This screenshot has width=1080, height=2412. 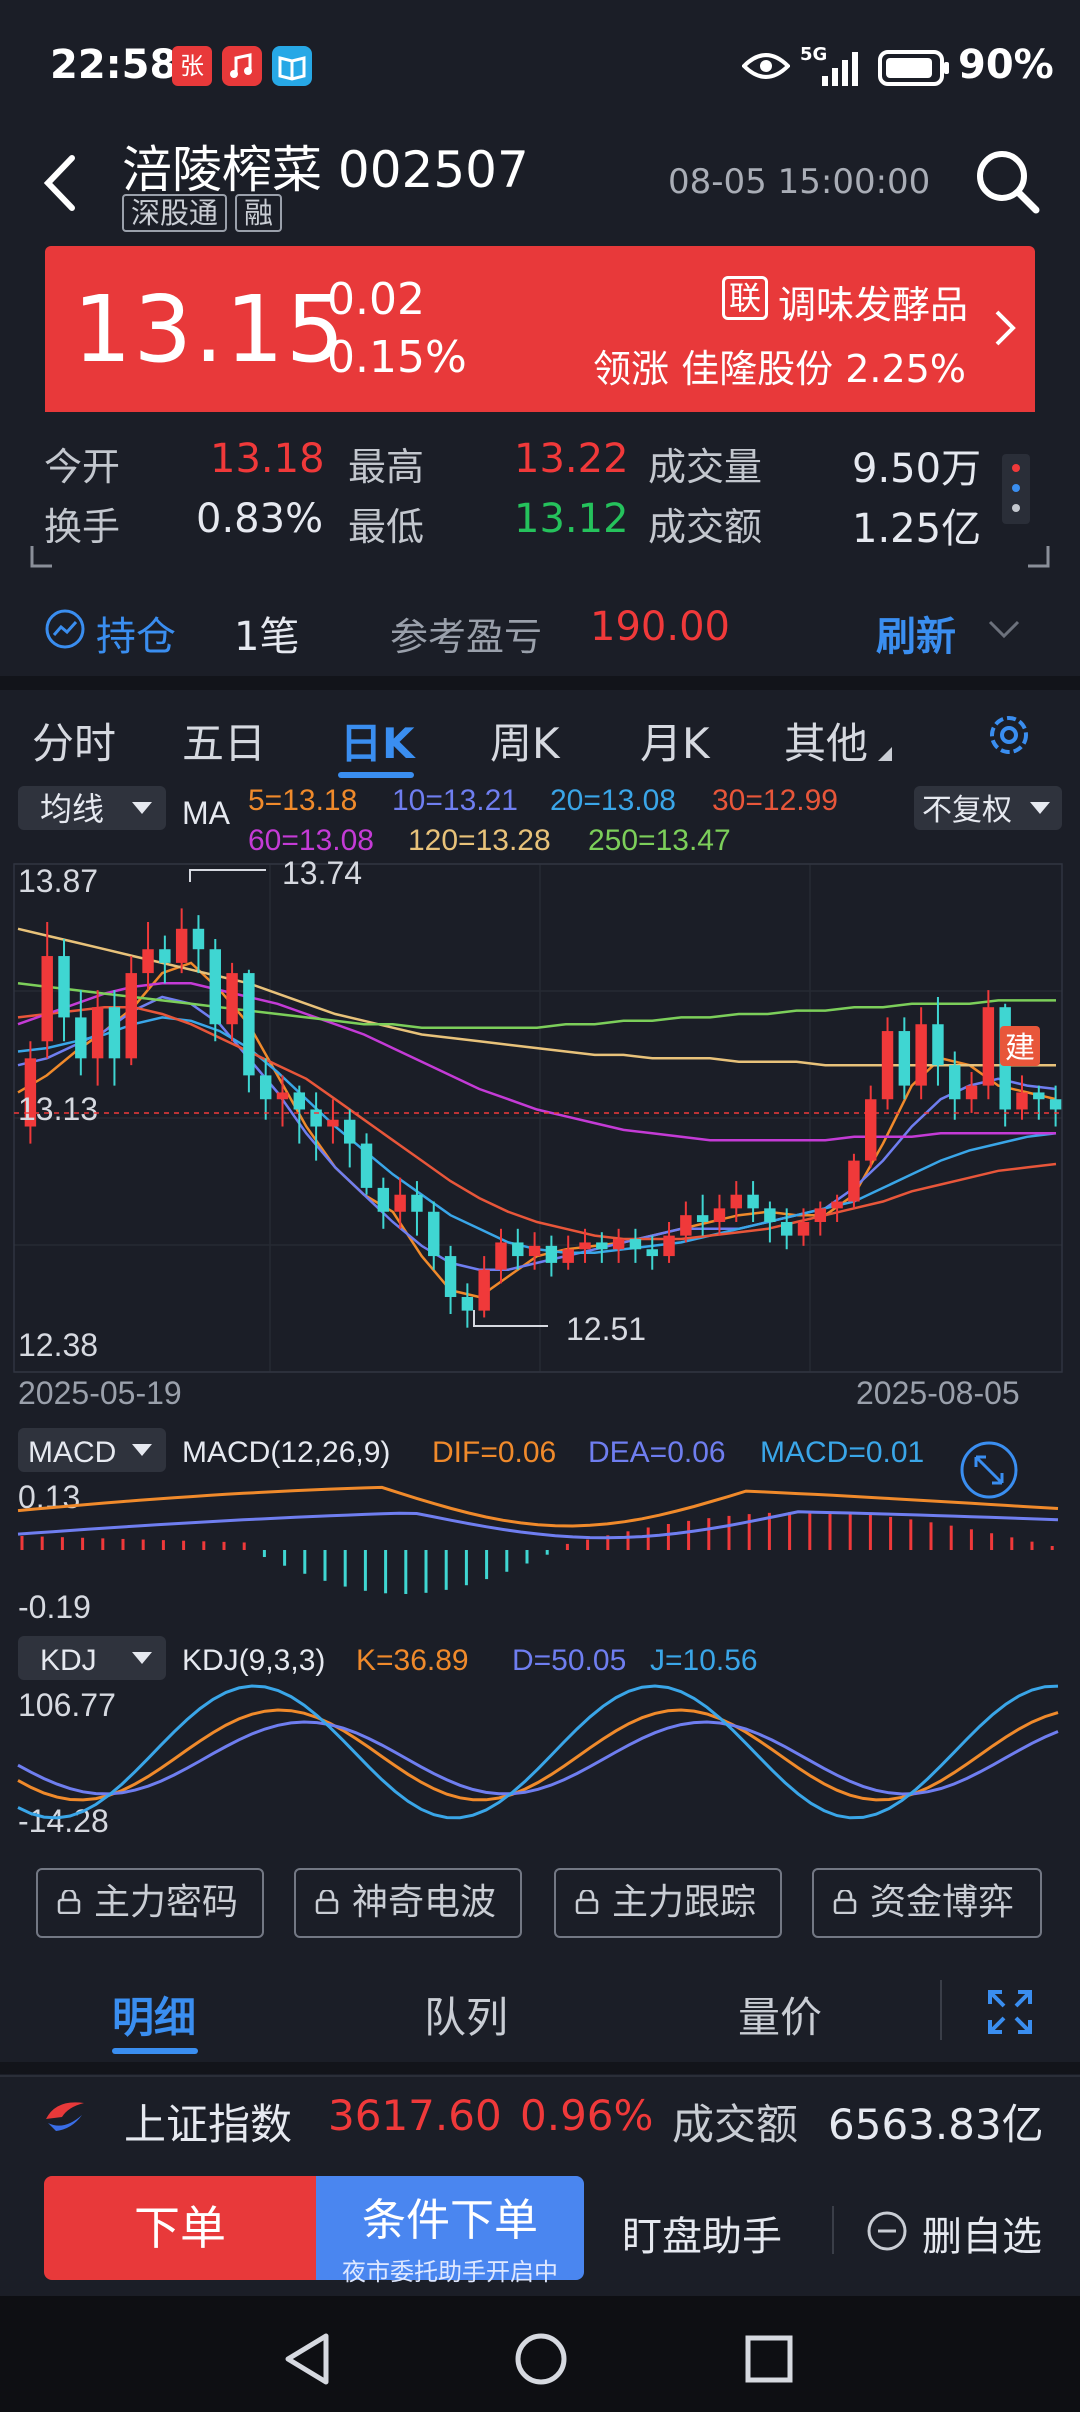 What do you see at coordinates (769, 2361) in the screenshot?
I see `nav-recents-icon` at bounding box center [769, 2361].